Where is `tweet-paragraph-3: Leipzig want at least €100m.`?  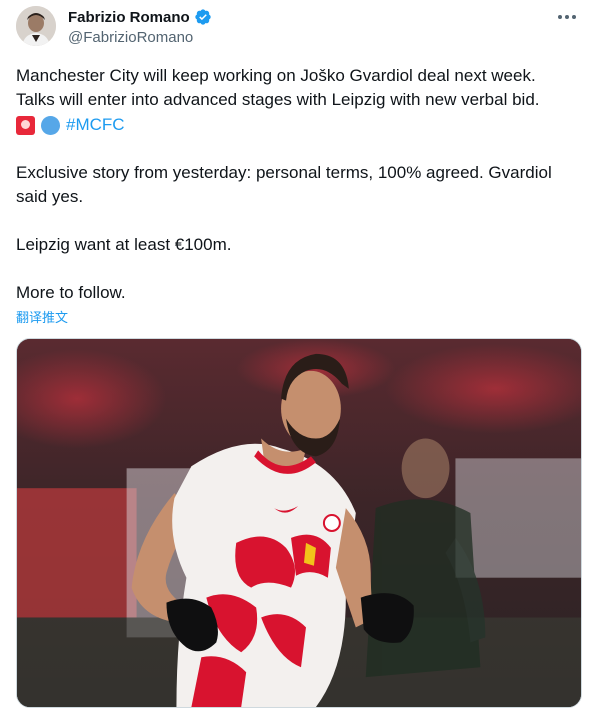
tweet-paragraph-3: Leipzig want at least €100m. is located at coordinates (124, 244).